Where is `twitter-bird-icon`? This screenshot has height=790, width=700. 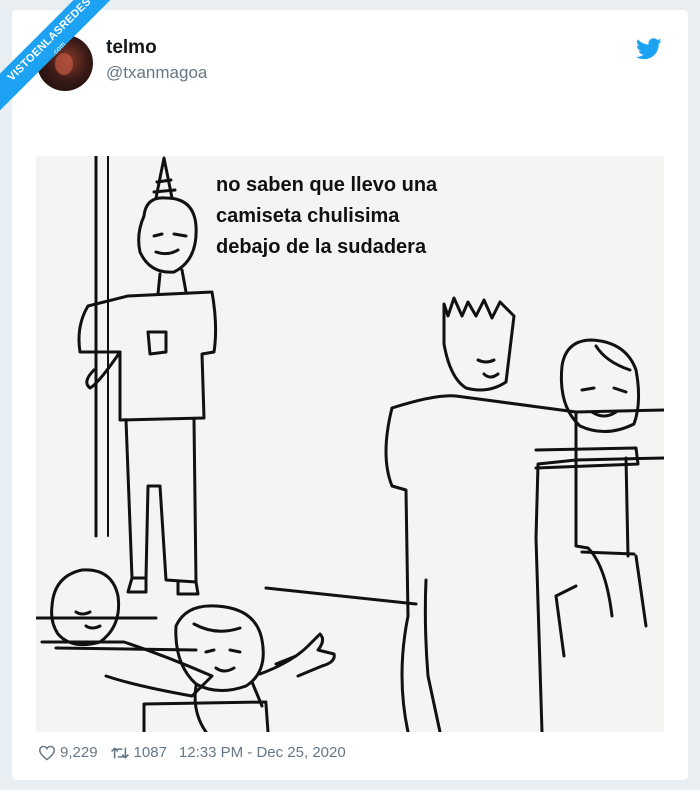 twitter-bird-icon is located at coordinates (649, 49).